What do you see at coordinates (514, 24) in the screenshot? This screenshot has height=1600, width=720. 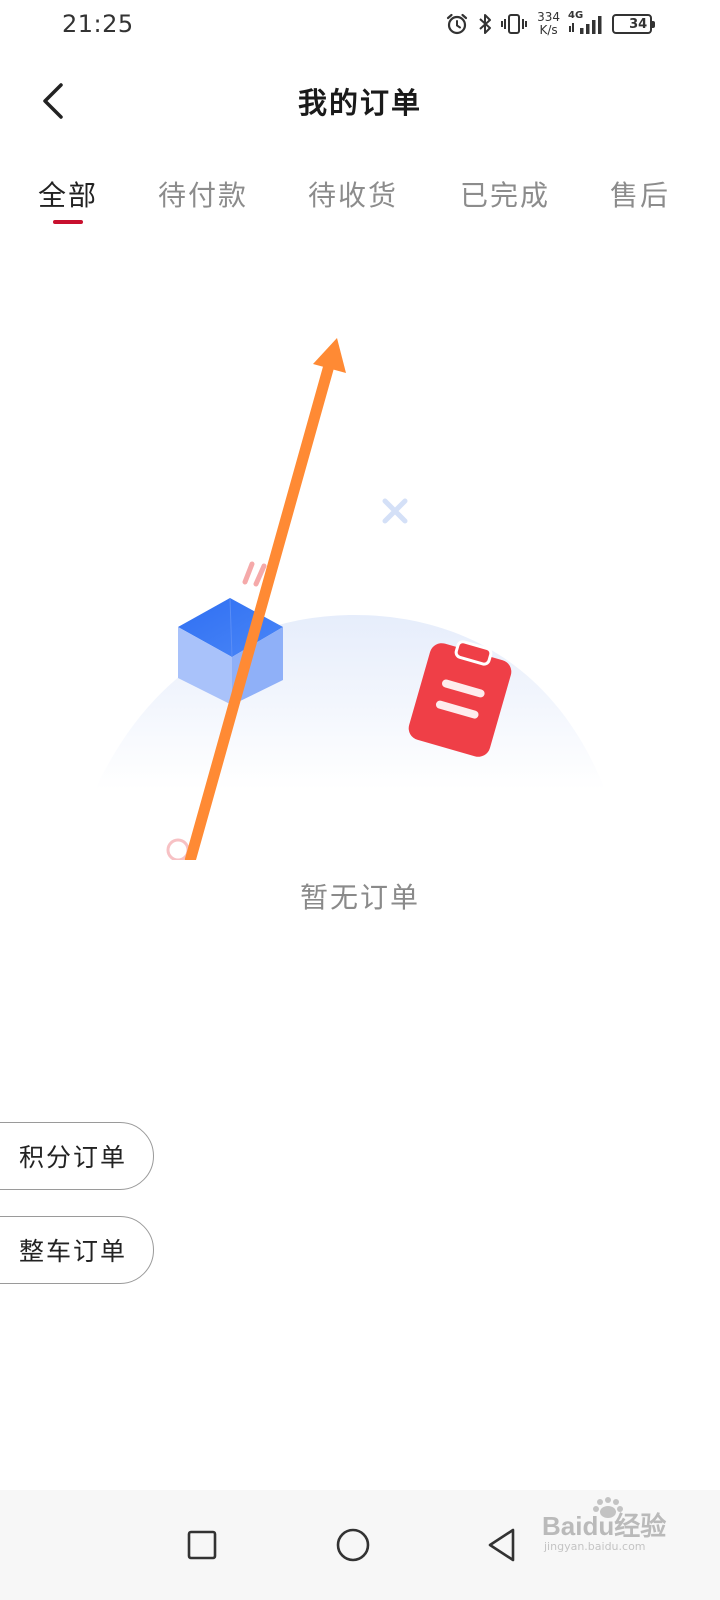 I see `vibrate-icon` at bounding box center [514, 24].